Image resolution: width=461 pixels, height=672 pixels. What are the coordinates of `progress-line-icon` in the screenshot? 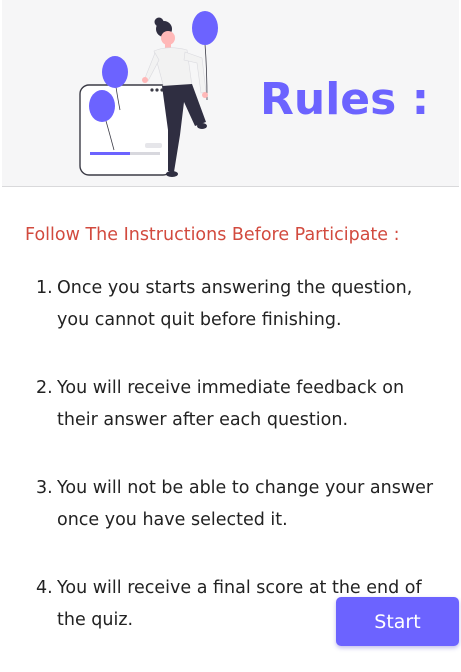 It's located at (110, 153).